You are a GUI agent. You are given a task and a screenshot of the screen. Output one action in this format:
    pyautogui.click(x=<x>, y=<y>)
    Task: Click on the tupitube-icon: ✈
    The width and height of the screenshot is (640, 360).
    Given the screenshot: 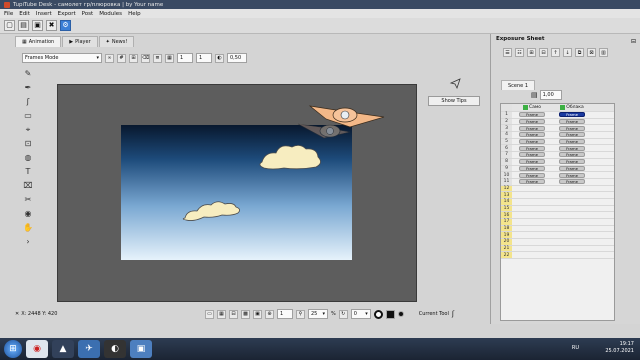 What is the action you would take?
    pyautogui.click(x=89, y=349)
    